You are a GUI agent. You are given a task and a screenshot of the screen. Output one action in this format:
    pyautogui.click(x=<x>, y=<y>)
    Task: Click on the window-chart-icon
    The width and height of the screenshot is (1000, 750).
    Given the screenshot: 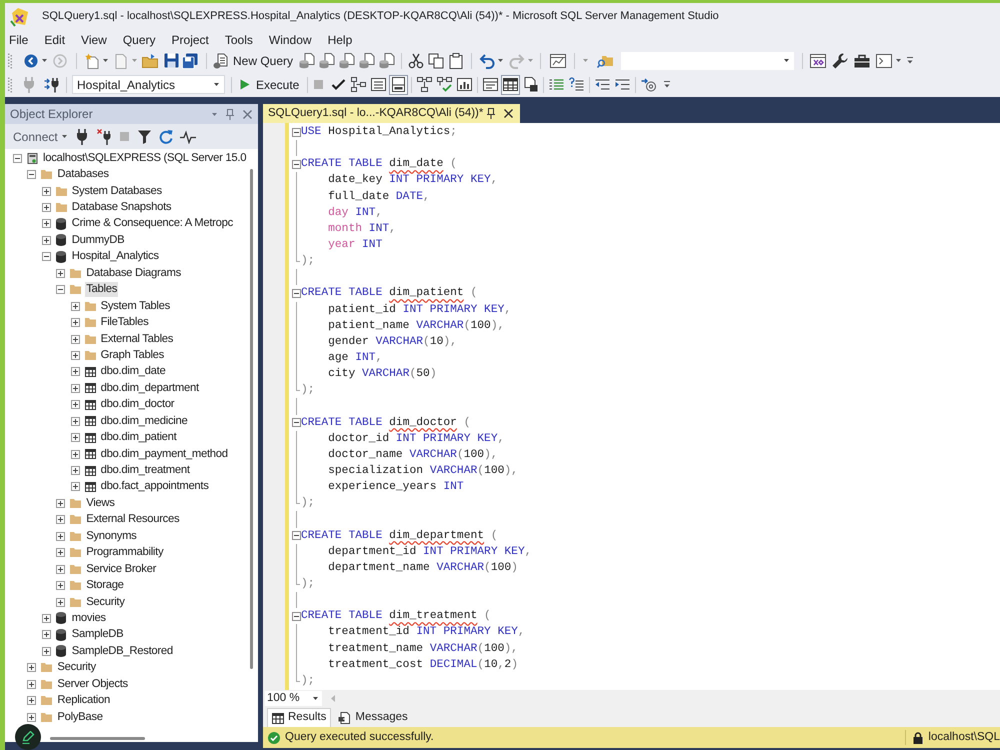 What is the action you would take?
    pyautogui.click(x=558, y=60)
    